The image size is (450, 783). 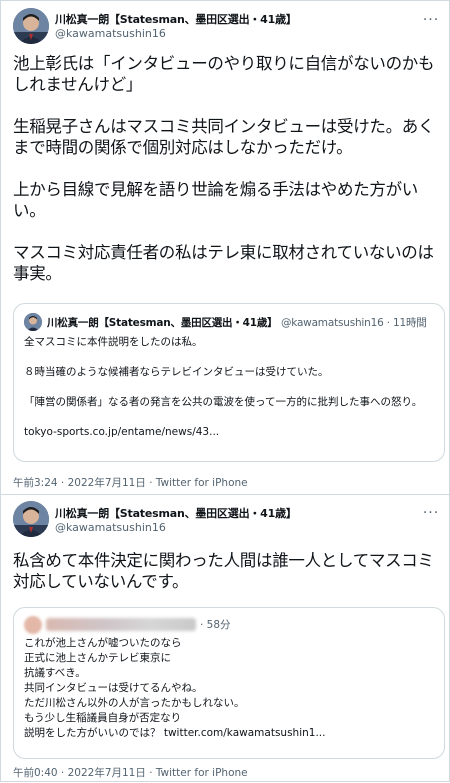 What do you see at coordinates (223, 571) in the screenshot?
I see `tweet-text: 私含めて本件決定に関わった人間は誰一人としてマスコミ対応していないんです。` at bounding box center [223, 571].